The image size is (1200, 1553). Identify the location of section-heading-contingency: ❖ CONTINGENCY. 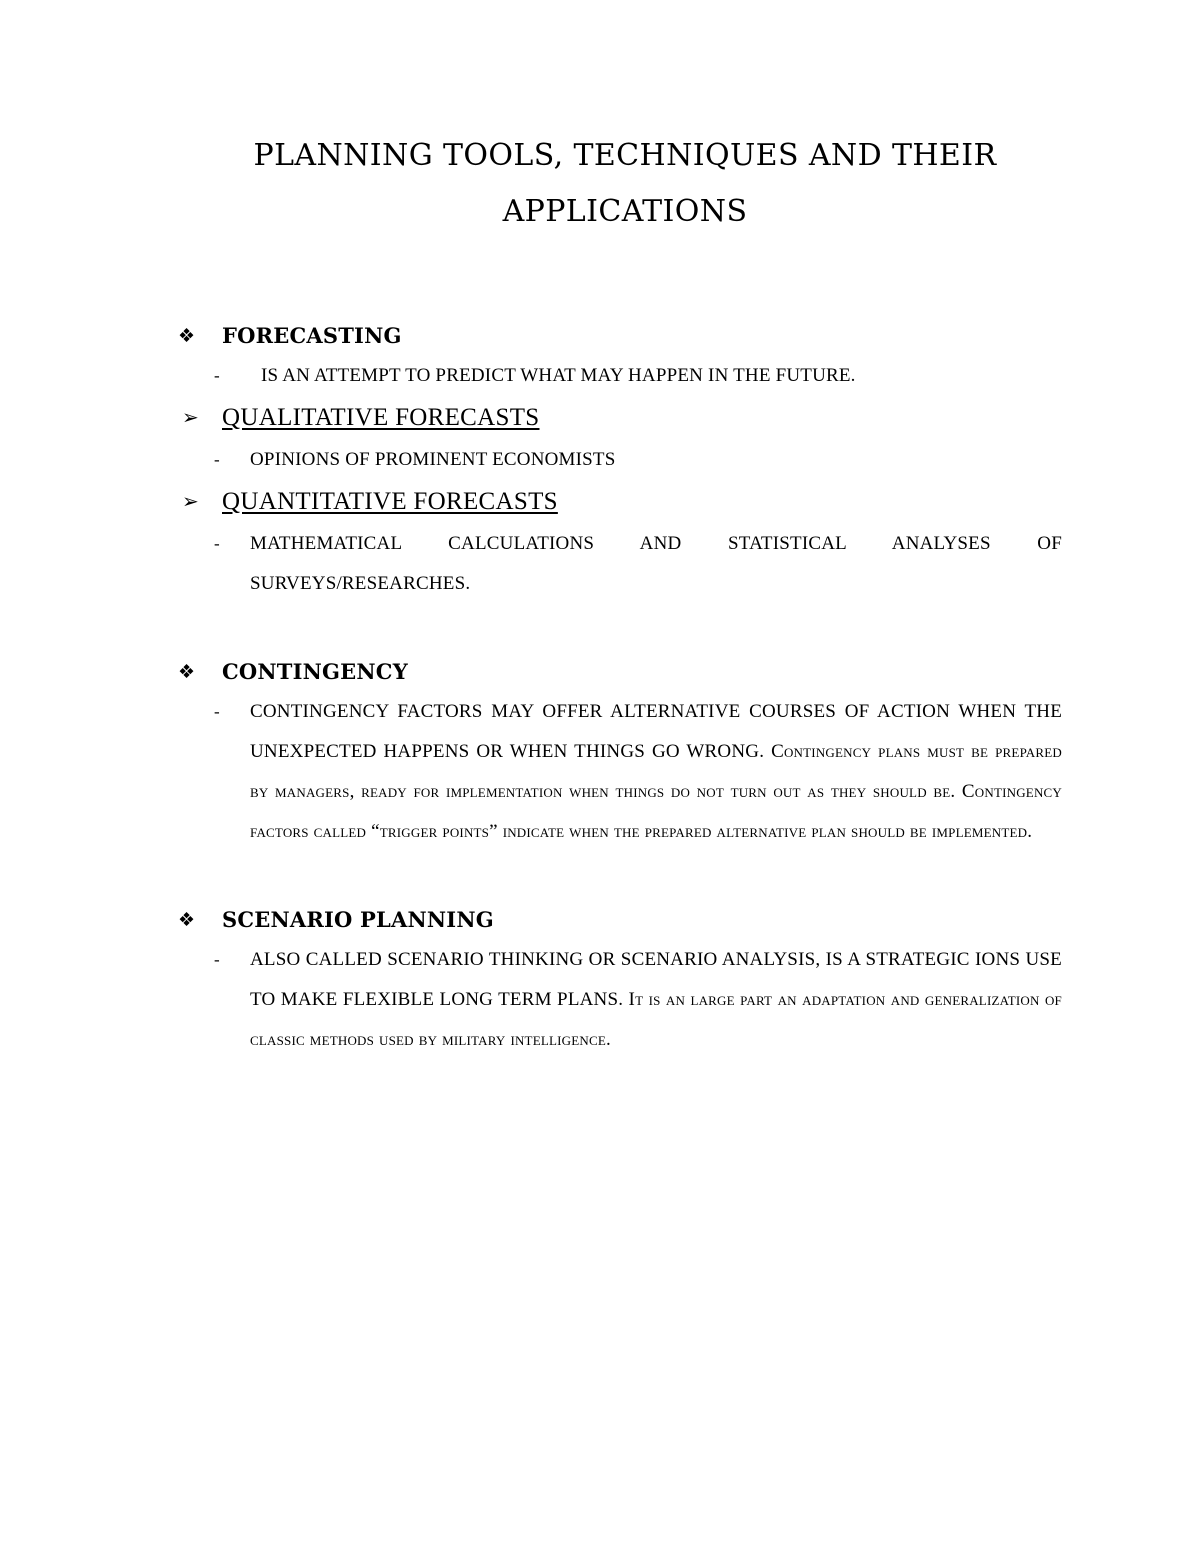
(620, 672).